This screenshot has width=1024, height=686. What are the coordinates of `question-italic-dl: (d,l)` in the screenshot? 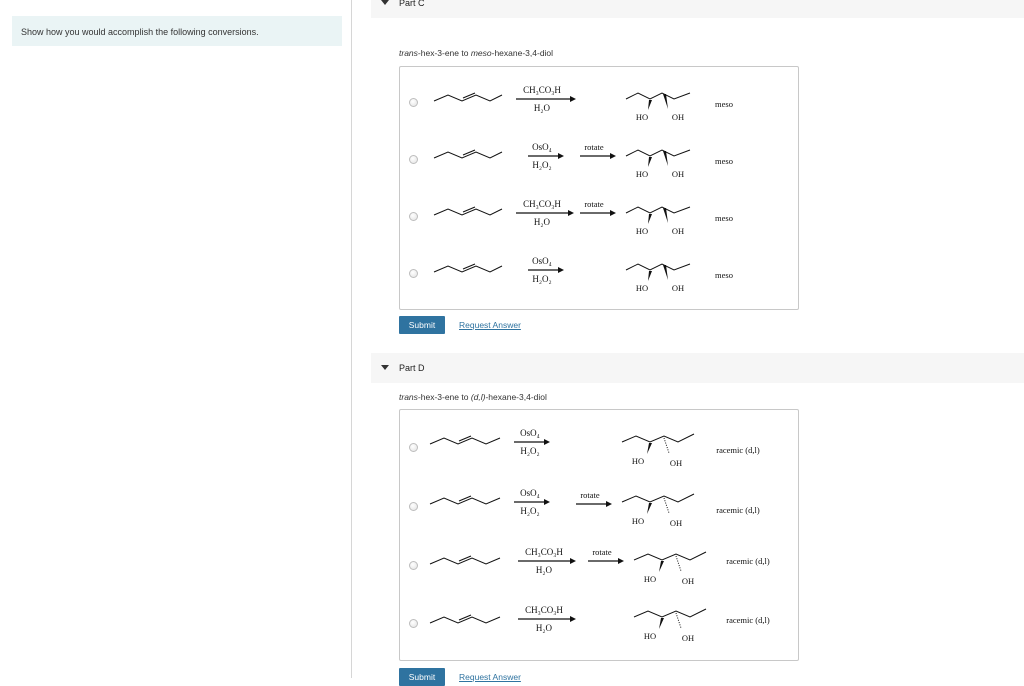 It's located at (478, 397).